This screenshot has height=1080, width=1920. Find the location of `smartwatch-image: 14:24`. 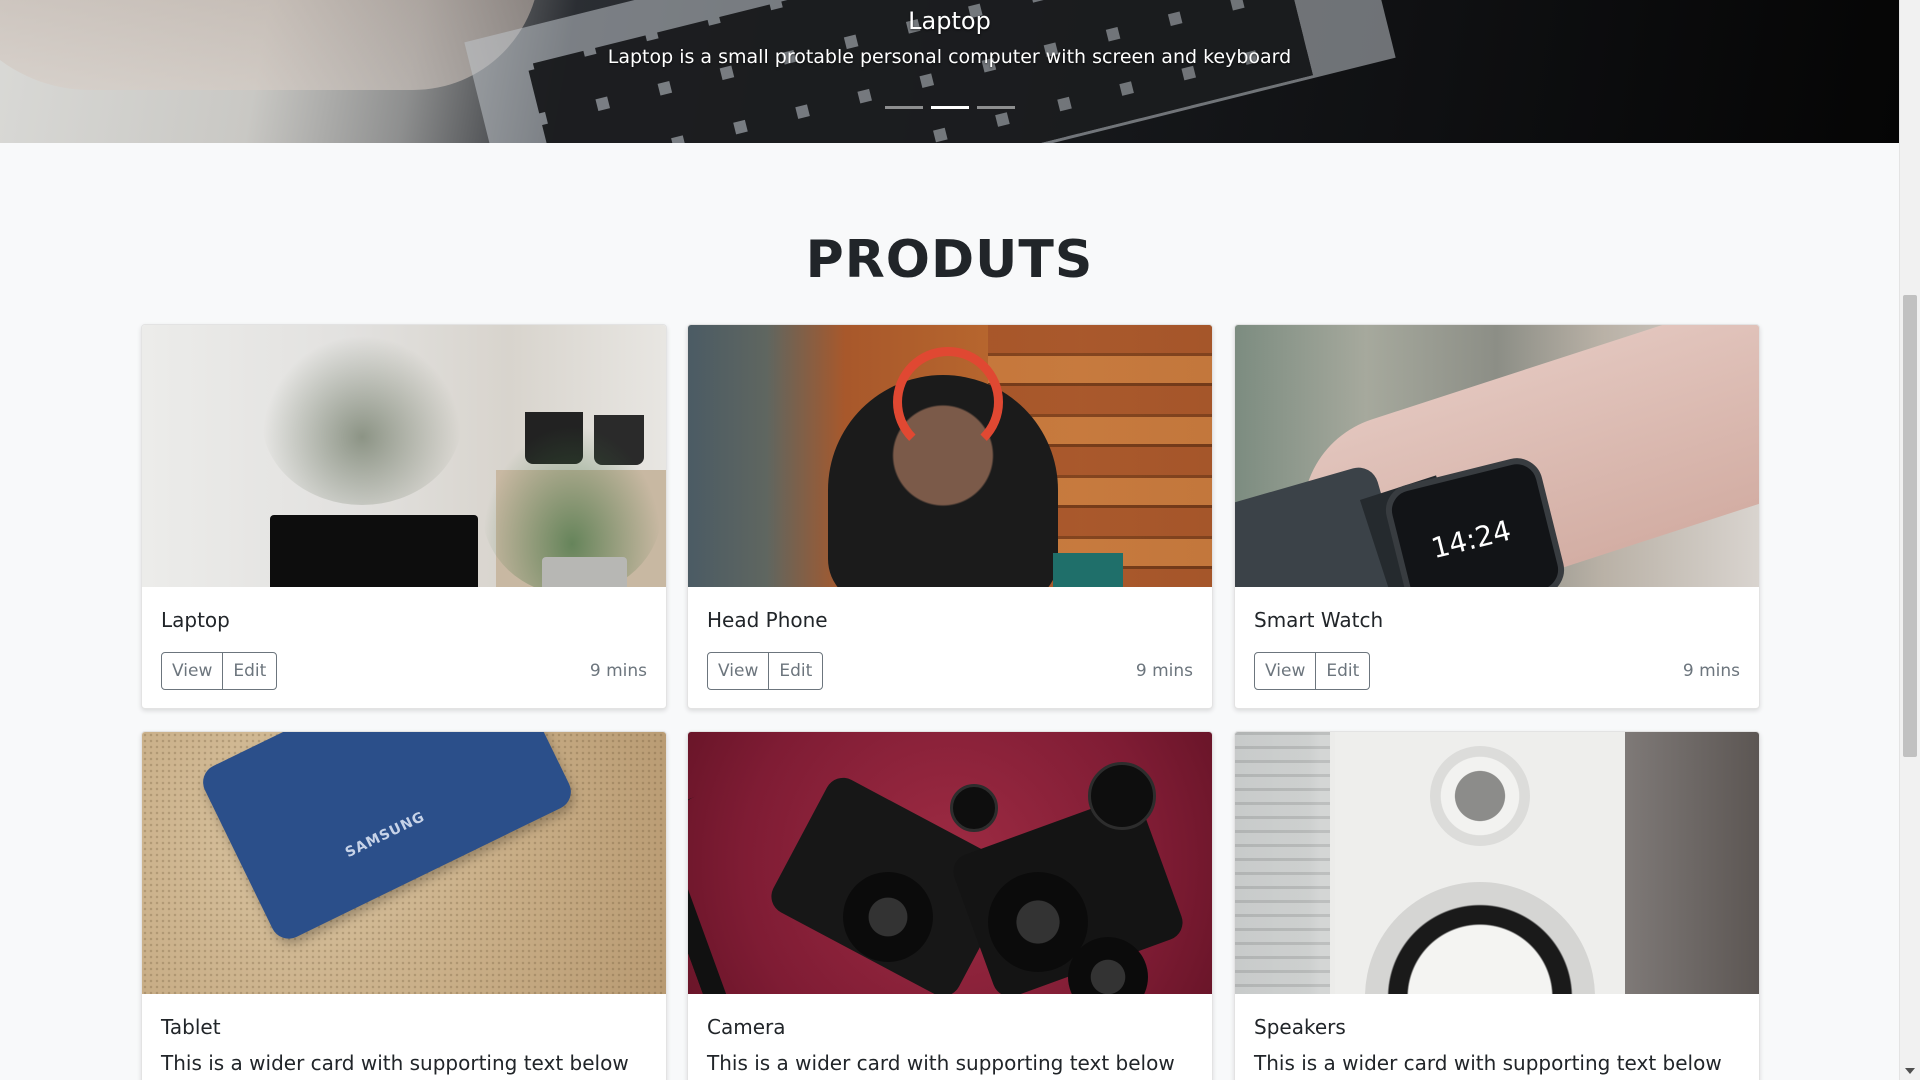

smartwatch-image: 14:24 is located at coordinates (1497, 456).